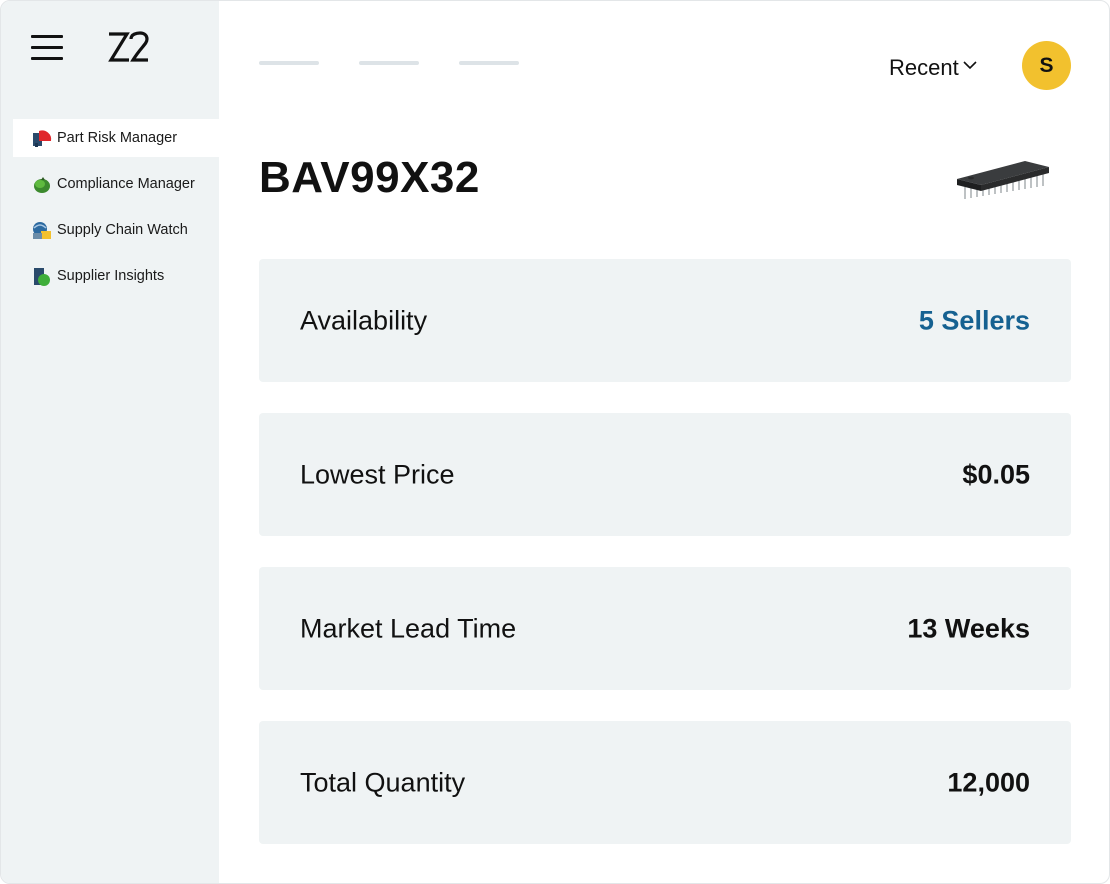  I want to click on availability-label: Availability, so click(364, 320).